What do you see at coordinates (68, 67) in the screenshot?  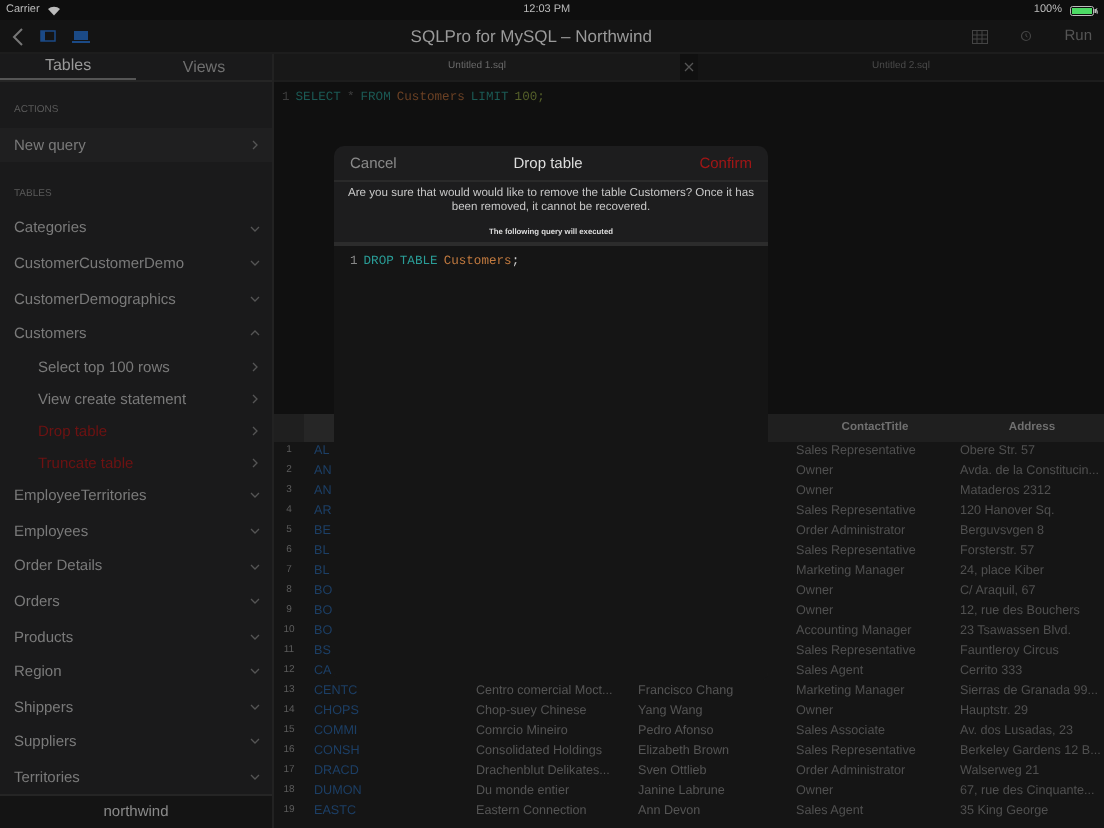 I see `sidebar-tab: Tables` at bounding box center [68, 67].